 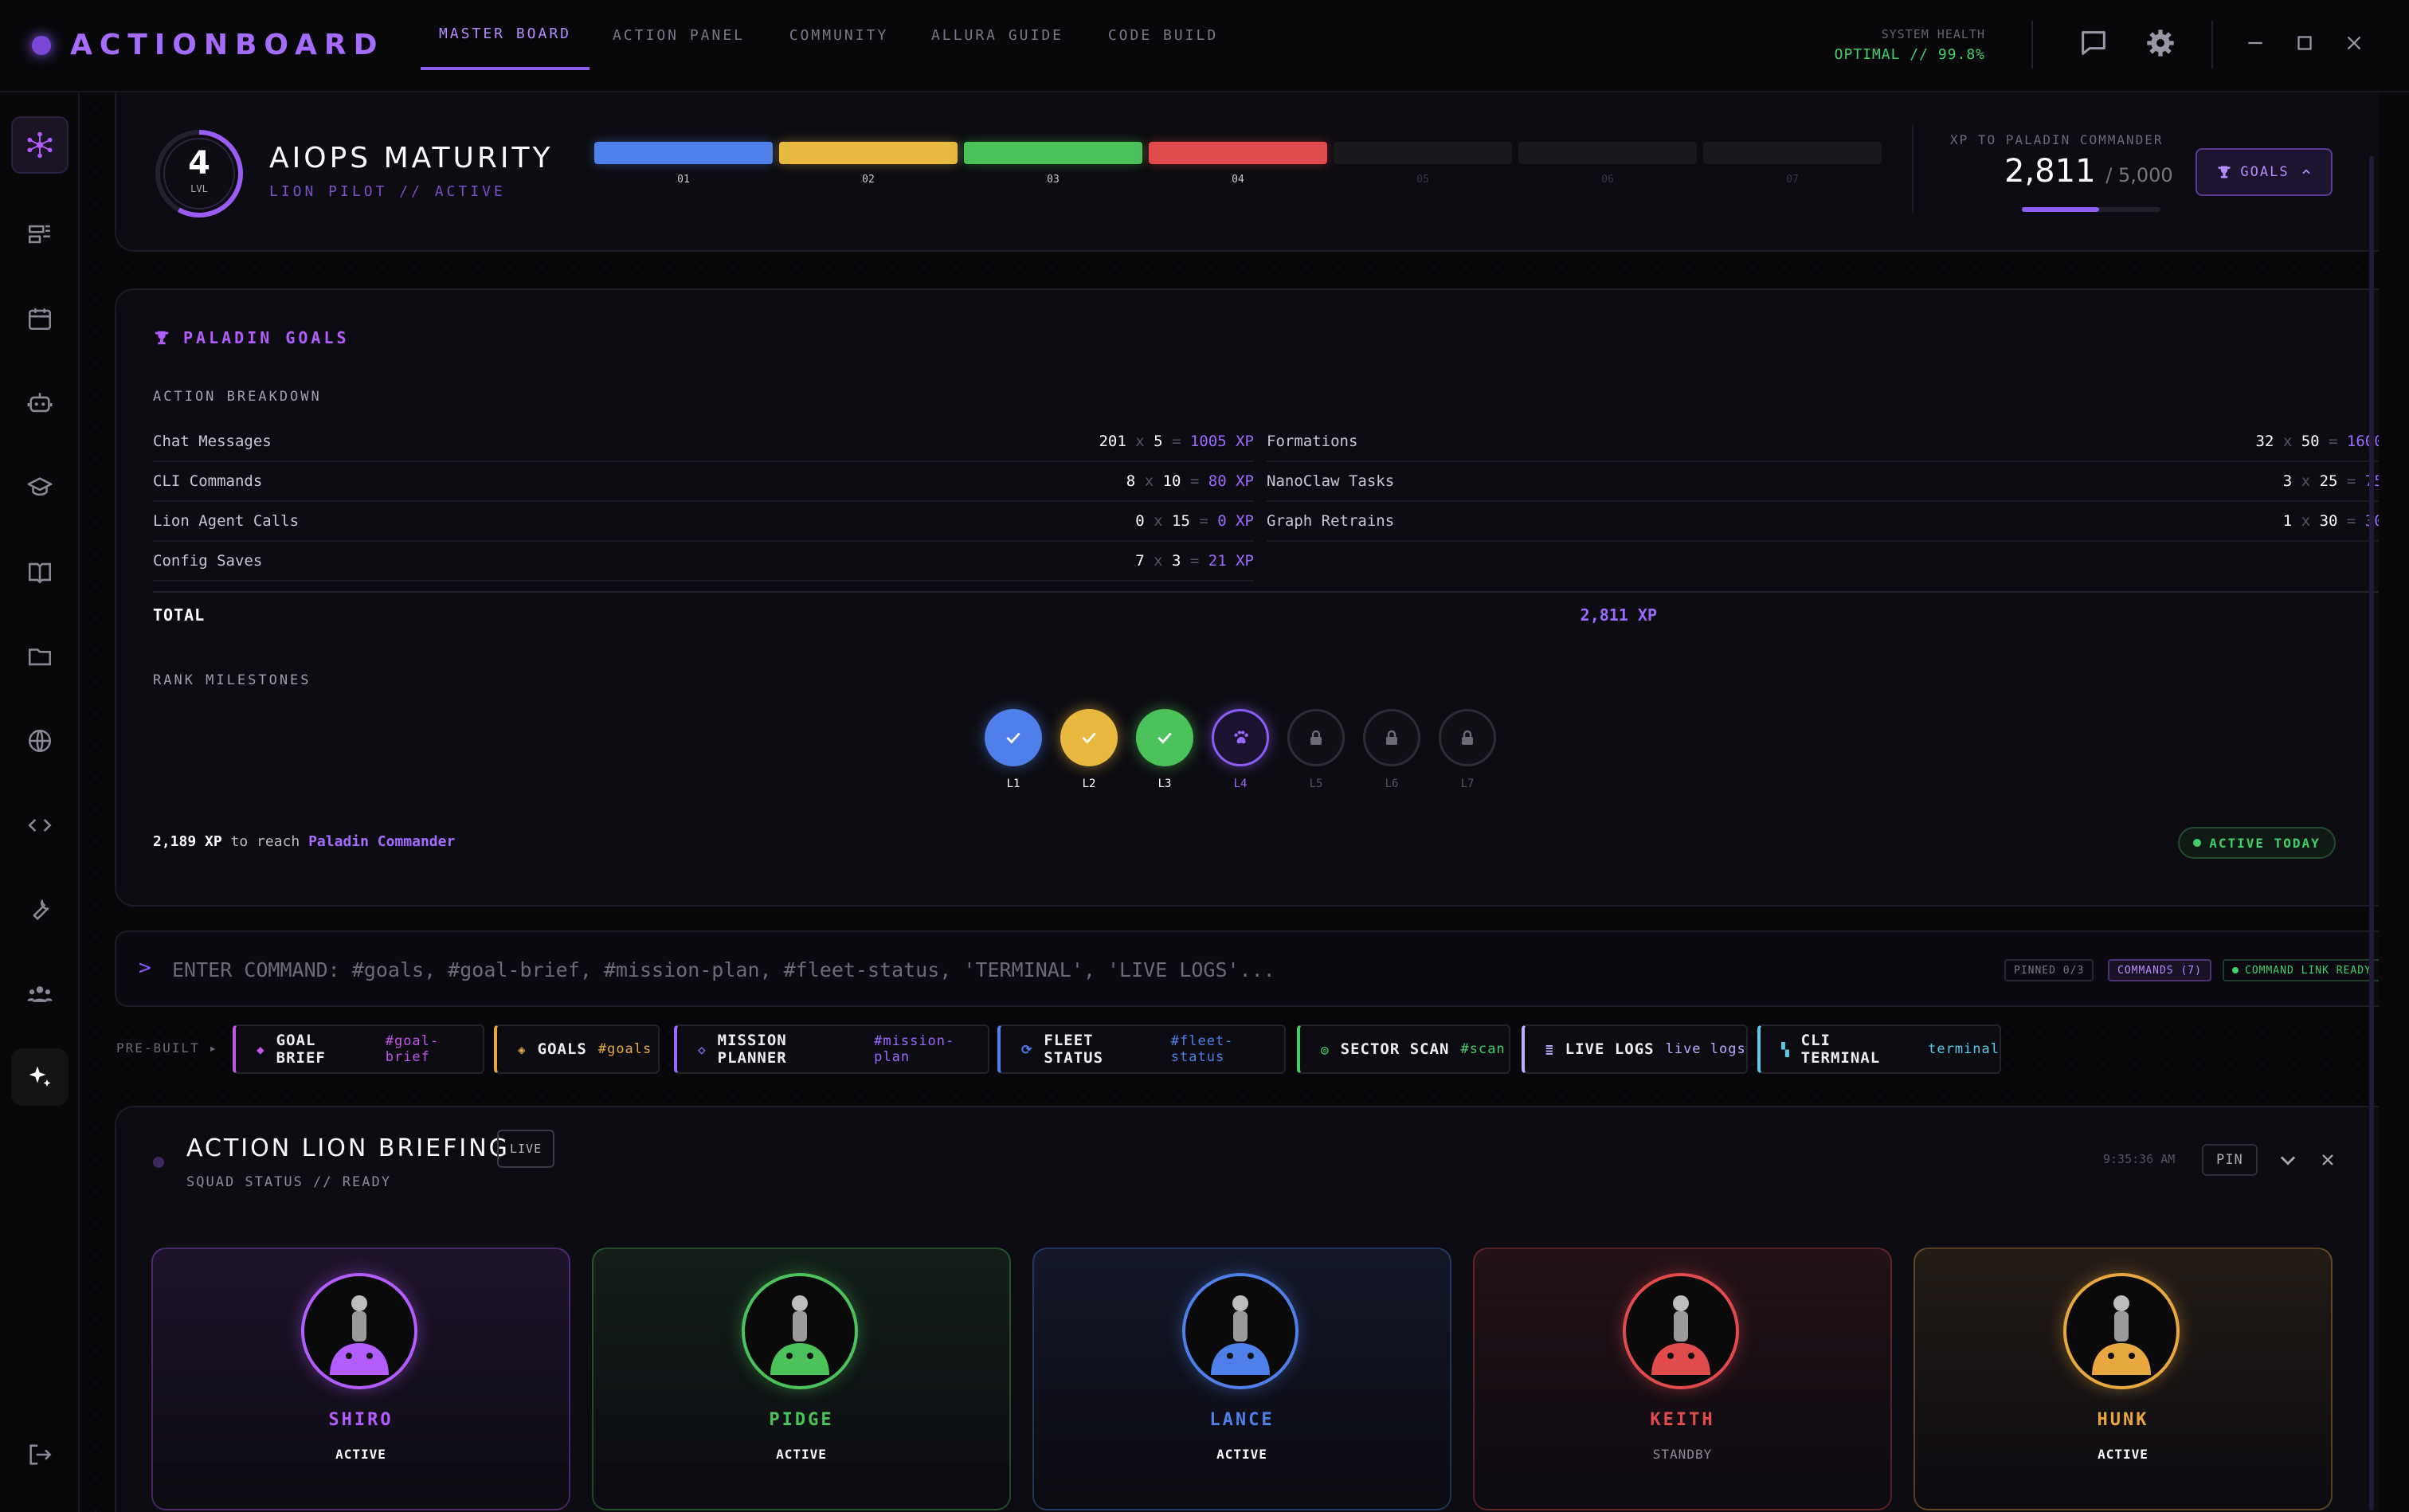 I want to click on prebuilt-live-logs: ≣ LIVE LOGS live logs, so click(x=1635, y=1049).